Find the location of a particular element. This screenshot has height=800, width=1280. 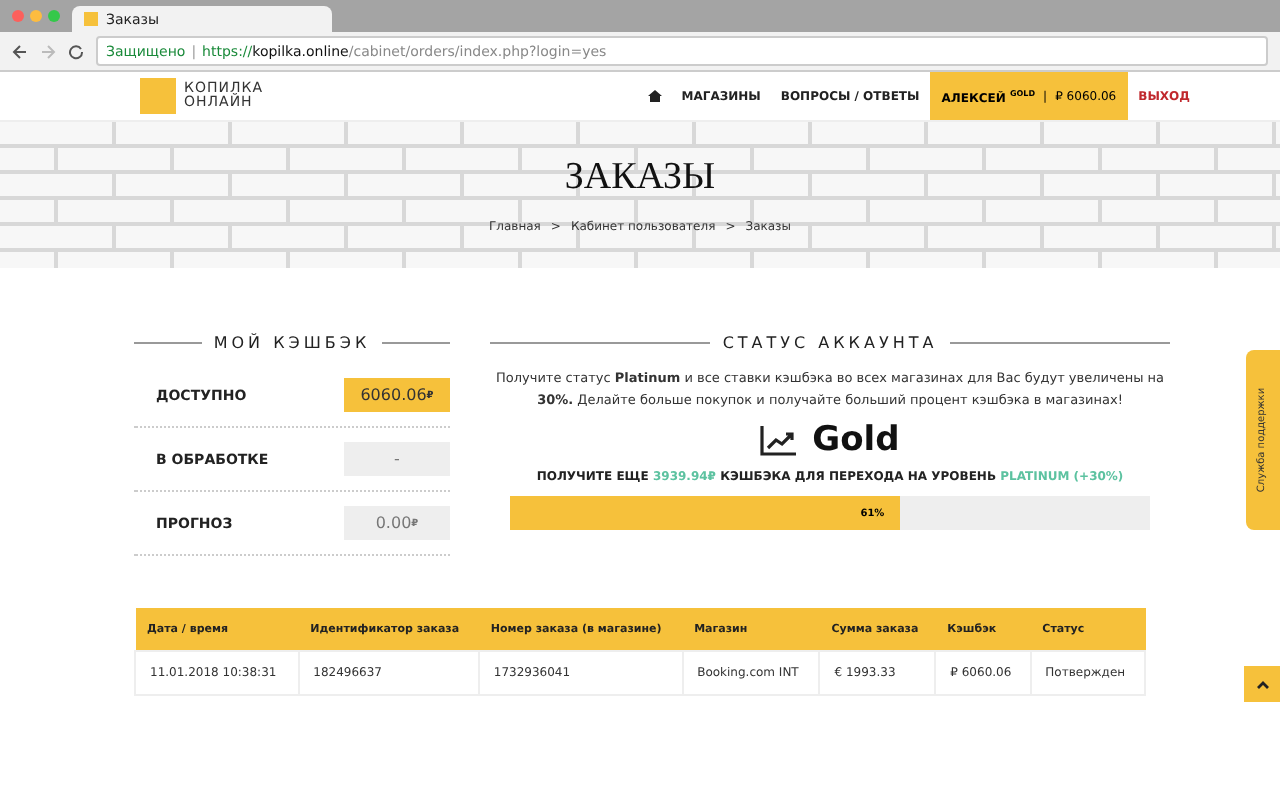

logo-icon is located at coordinates (91, 19).